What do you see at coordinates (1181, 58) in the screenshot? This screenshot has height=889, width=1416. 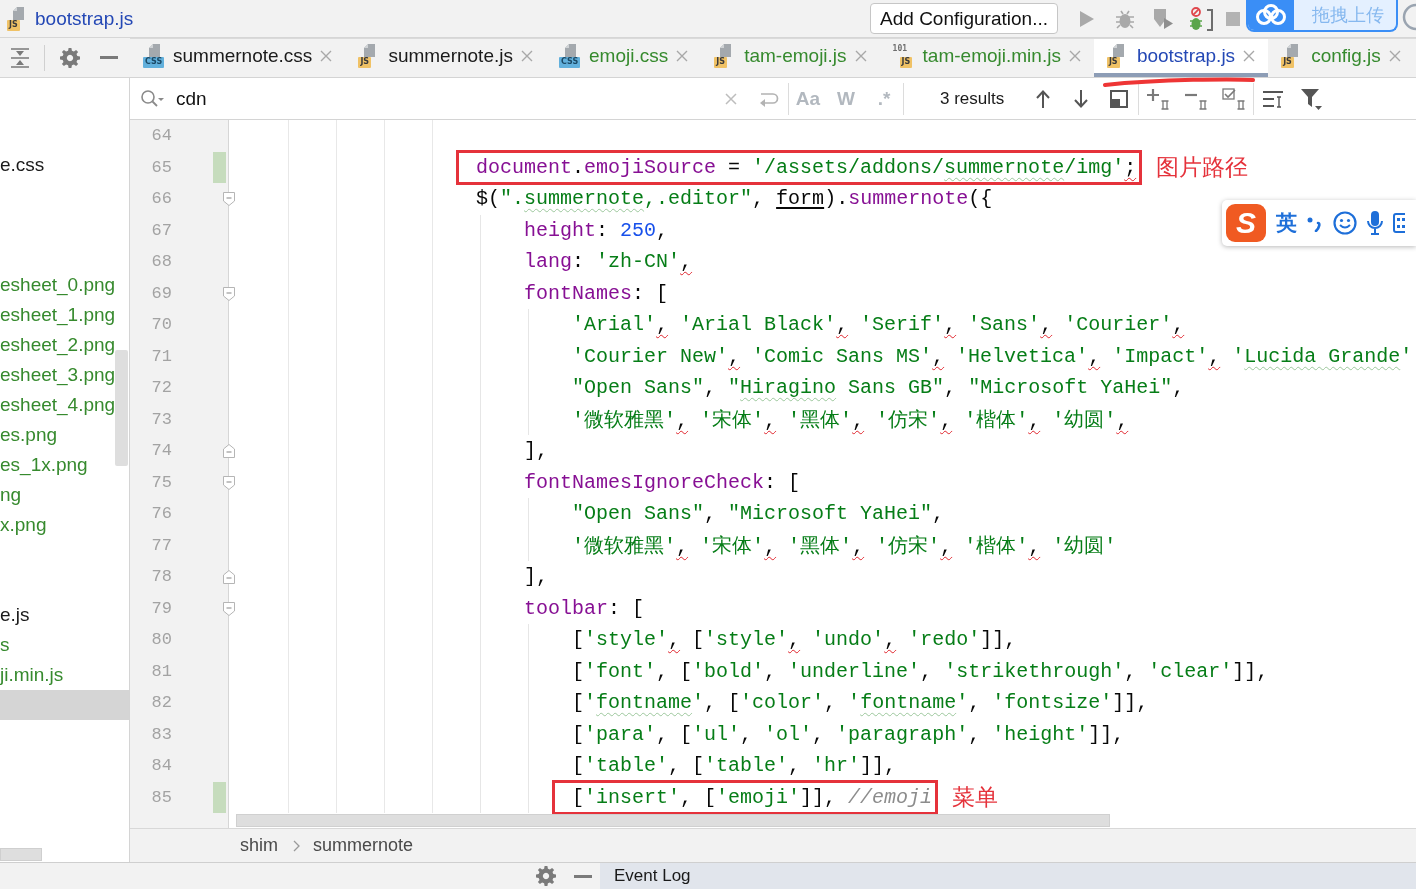 I see `editor-tab: JS bootstrap.js` at bounding box center [1181, 58].